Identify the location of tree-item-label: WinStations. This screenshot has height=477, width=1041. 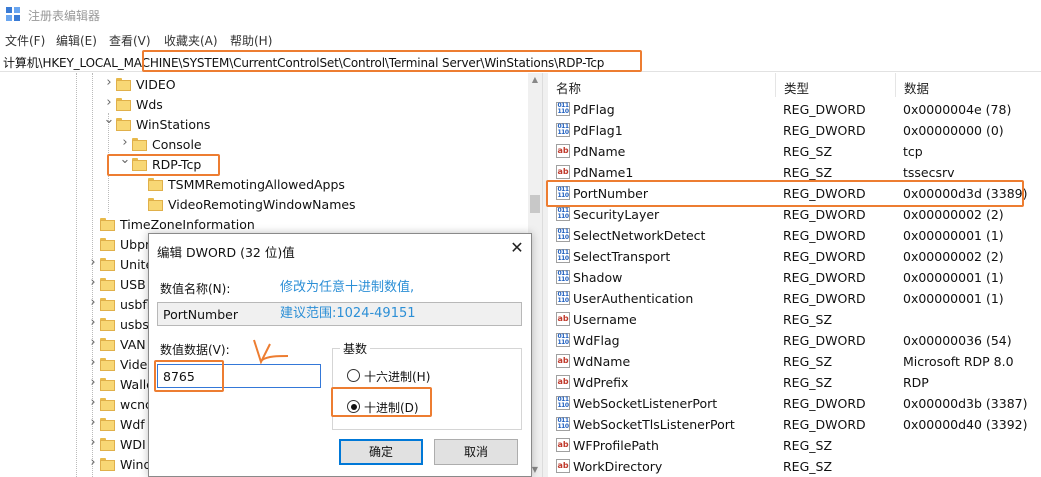
(173, 124).